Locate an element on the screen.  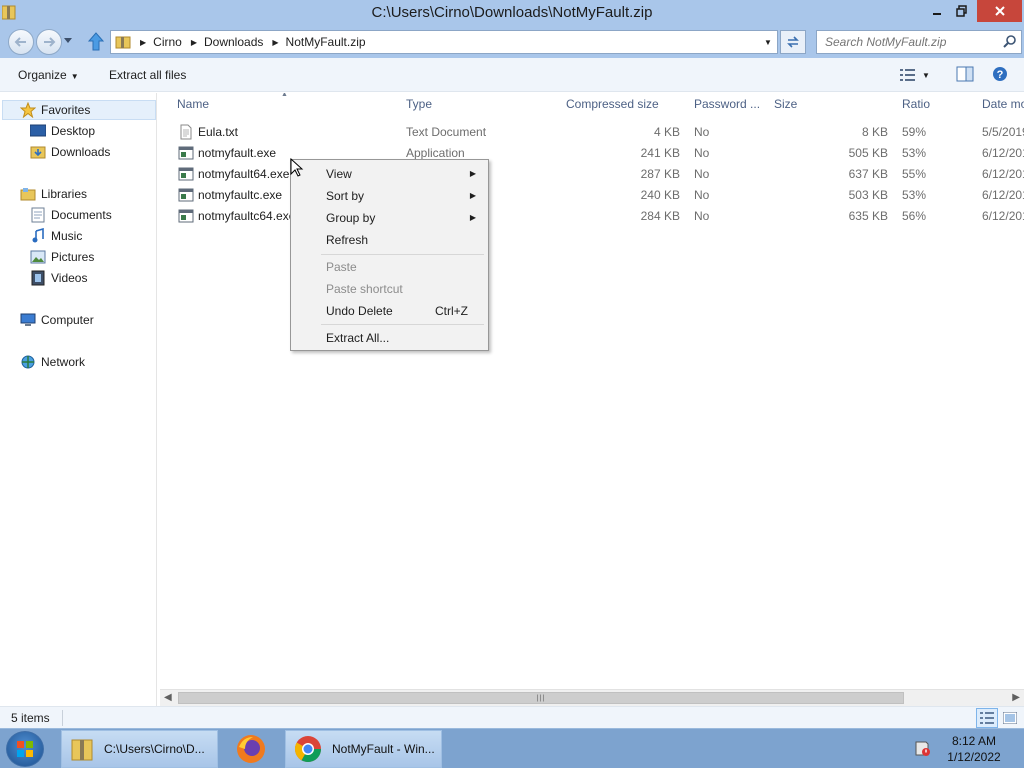
nav-network: Network is located at coordinates (52, 362).